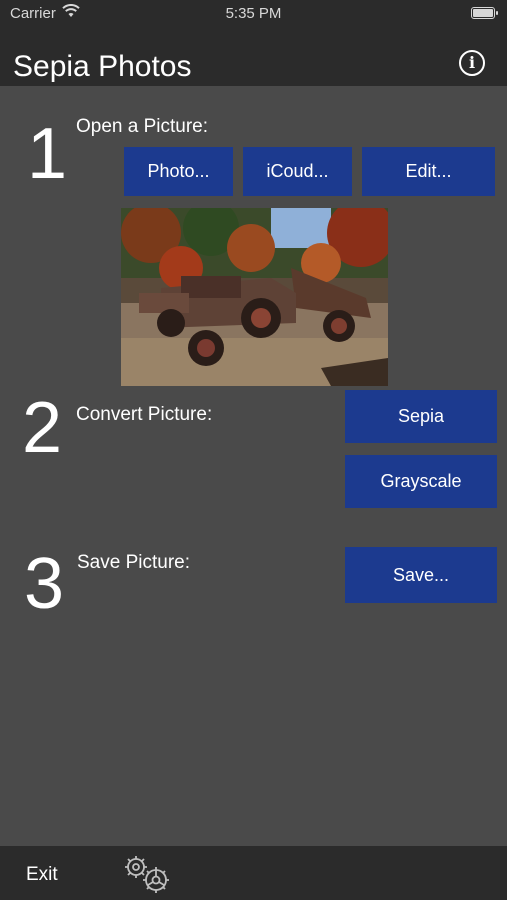 This screenshot has width=507, height=900. I want to click on step-label-convert-picture: Convert Picture:, so click(144, 414).